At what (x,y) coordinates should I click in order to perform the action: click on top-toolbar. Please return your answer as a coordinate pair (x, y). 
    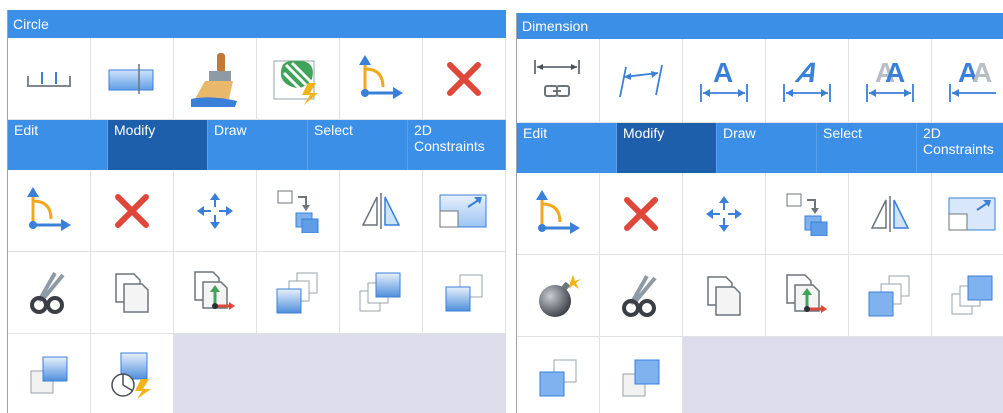
    Looking at the image, I should click on (257, 79).